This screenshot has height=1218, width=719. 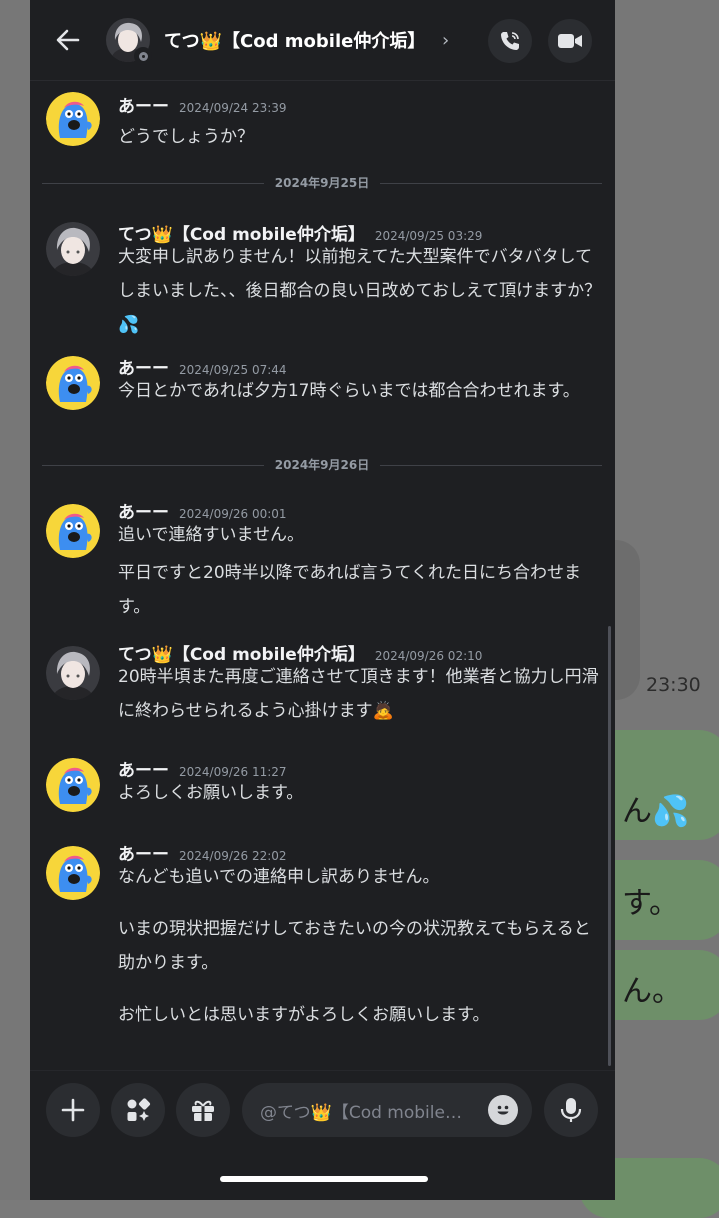 I want to click on message-content: よろしくお願いします。, so click(x=211, y=793).